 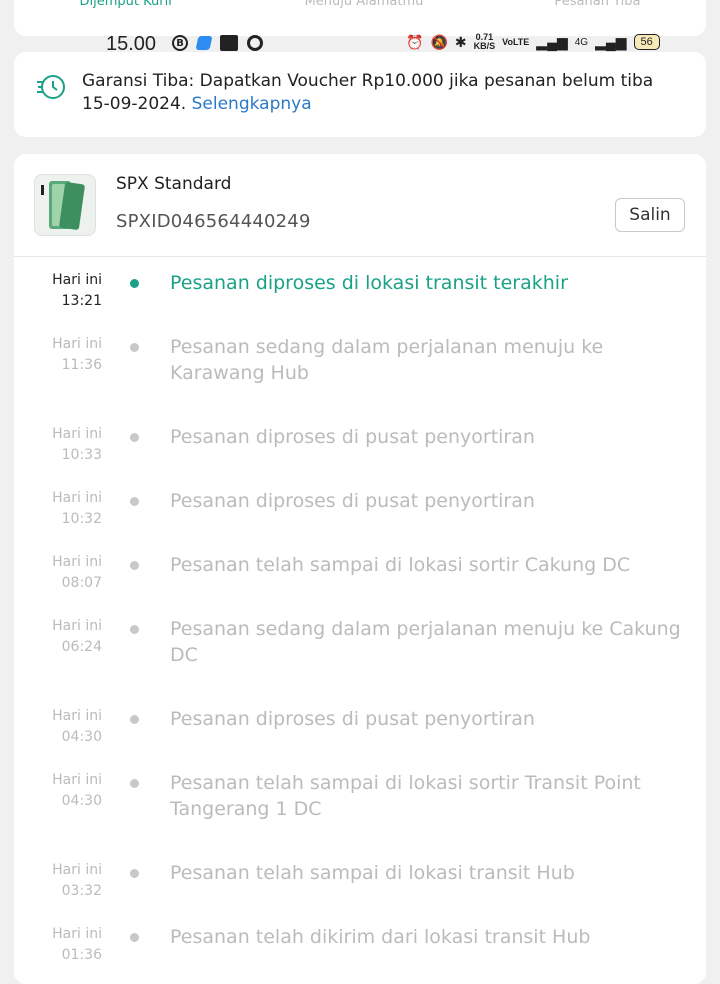 I want to click on ring-app-icon, so click(x=255, y=43).